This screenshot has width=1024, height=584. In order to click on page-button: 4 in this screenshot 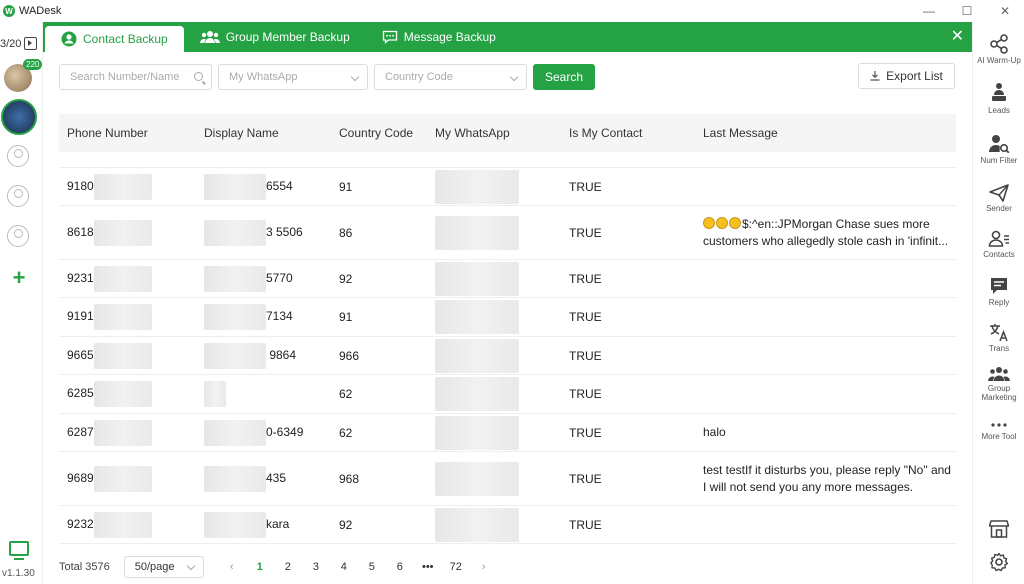, I will do `click(344, 567)`.